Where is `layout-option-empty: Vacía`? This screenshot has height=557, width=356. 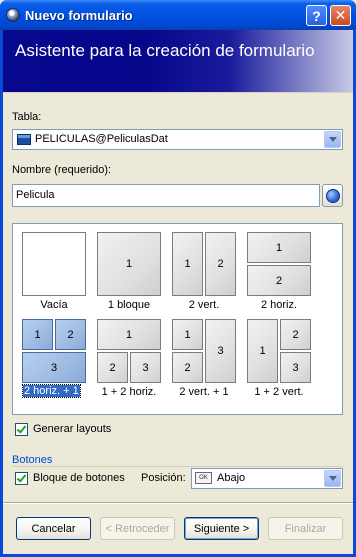
layout-option-empty: Vacía is located at coordinates (54, 272).